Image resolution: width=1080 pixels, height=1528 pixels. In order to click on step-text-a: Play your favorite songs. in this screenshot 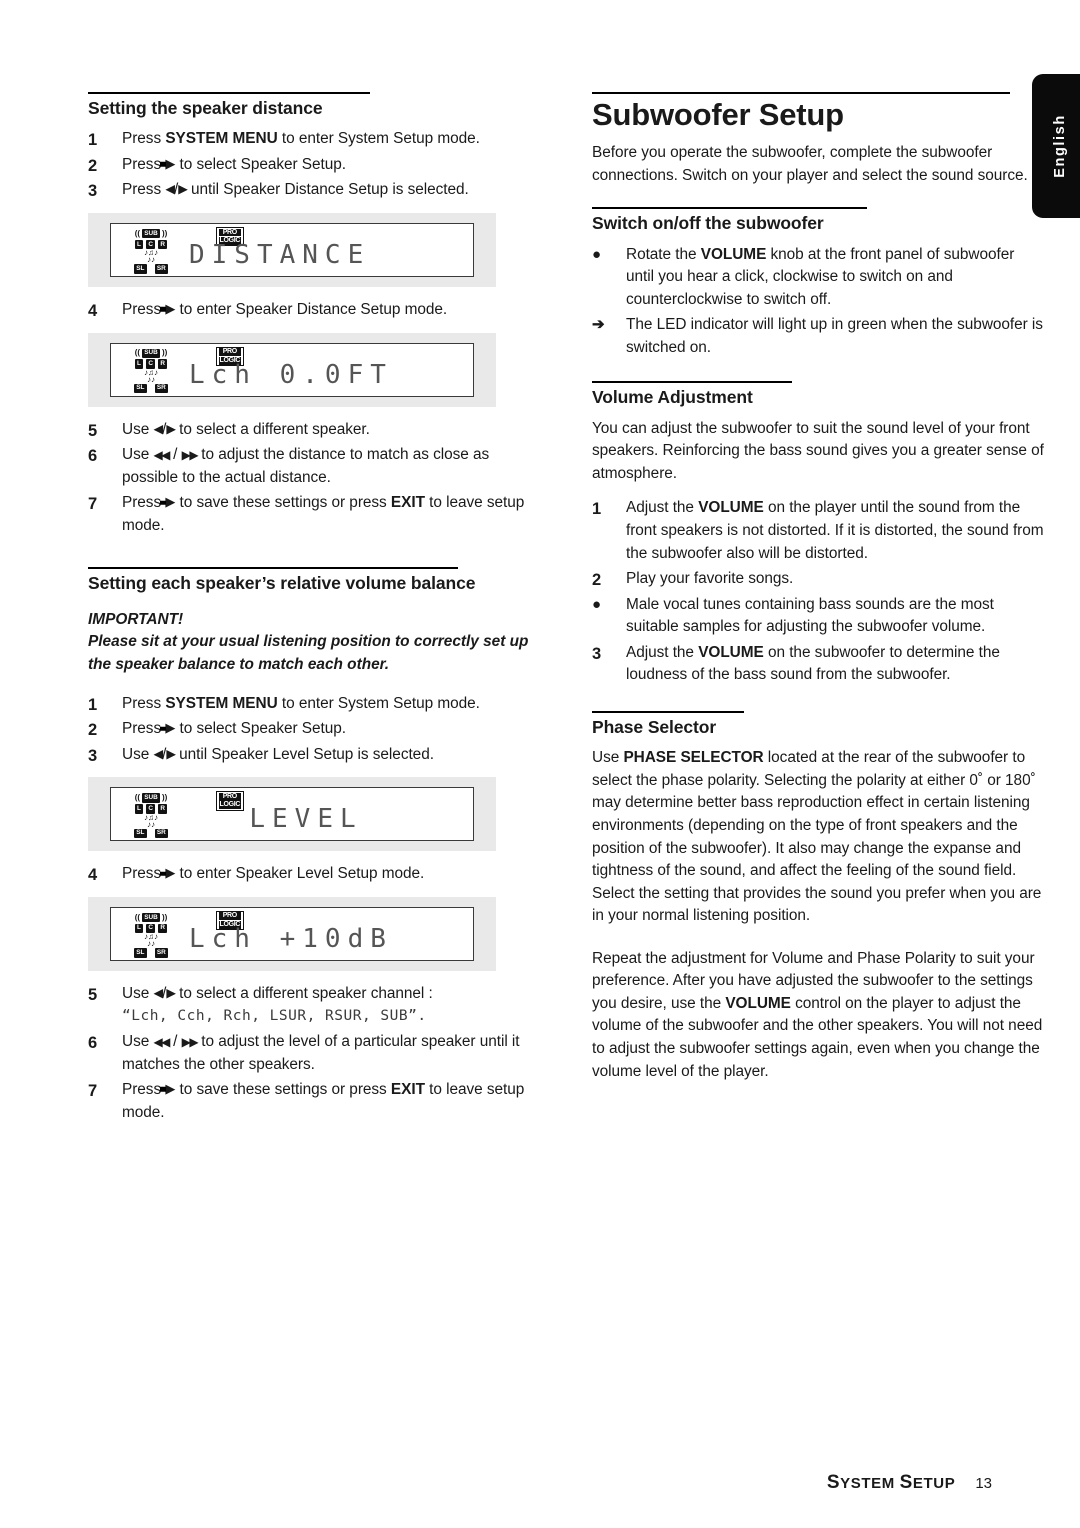, I will do `click(710, 579)`.